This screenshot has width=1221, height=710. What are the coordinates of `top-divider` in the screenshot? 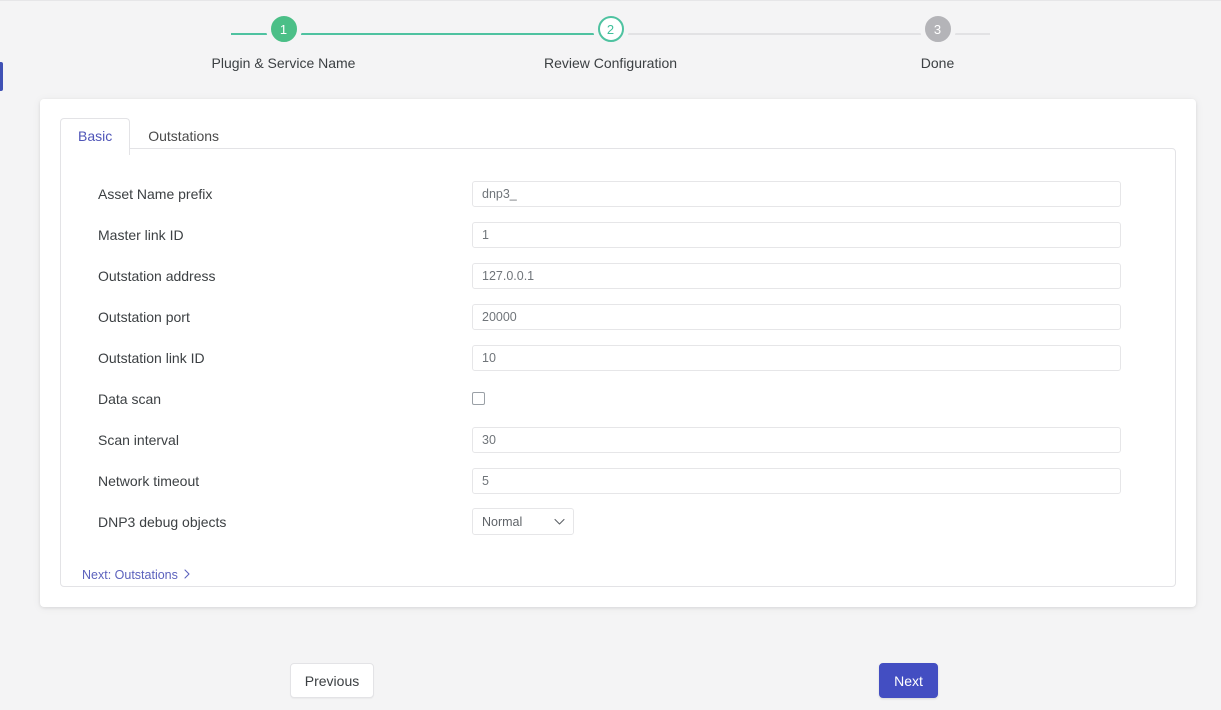 It's located at (610, 0).